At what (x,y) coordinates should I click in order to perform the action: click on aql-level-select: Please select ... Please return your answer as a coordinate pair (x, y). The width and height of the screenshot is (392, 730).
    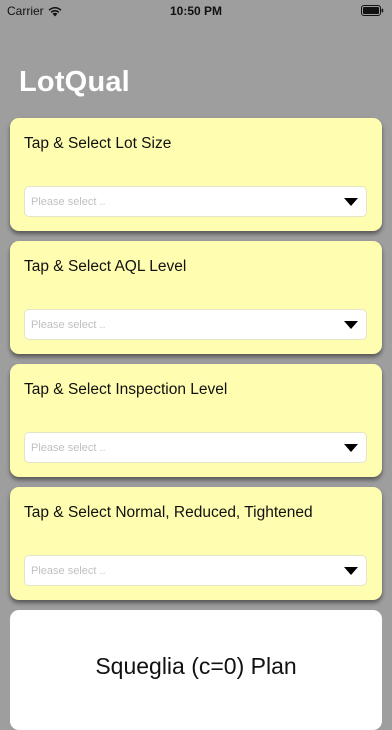
    Looking at the image, I should click on (195, 324).